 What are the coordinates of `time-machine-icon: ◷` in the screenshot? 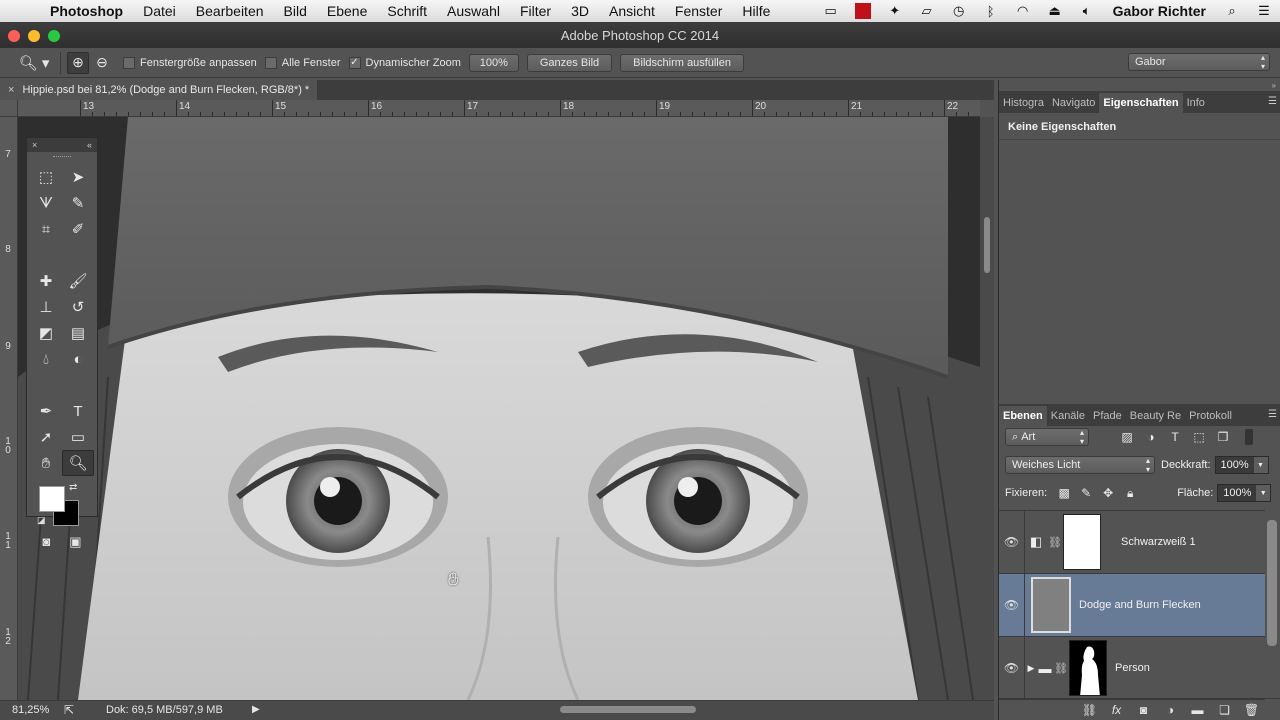 It's located at (959, 11).